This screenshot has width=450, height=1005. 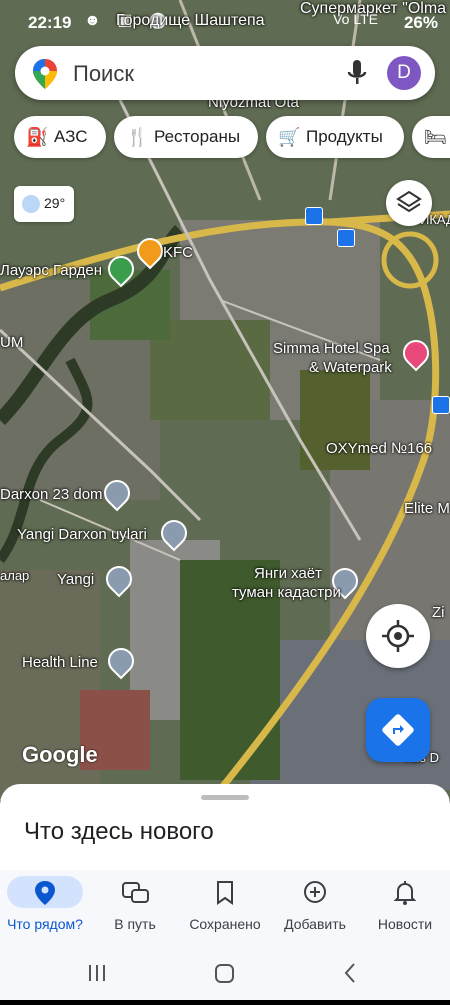 What do you see at coordinates (75, 579) in the screenshot?
I see `map-label-yangi: Yangi` at bounding box center [75, 579].